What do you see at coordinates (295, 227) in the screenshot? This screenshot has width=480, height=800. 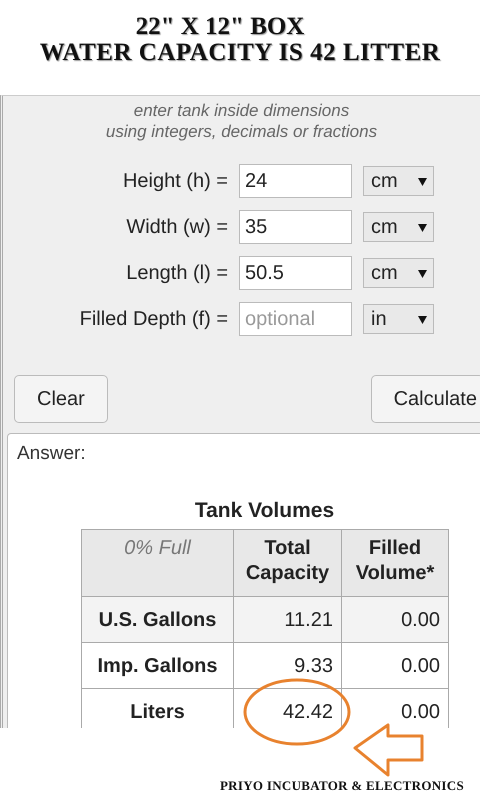 I see `input-field: 35` at bounding box center [295, 227].